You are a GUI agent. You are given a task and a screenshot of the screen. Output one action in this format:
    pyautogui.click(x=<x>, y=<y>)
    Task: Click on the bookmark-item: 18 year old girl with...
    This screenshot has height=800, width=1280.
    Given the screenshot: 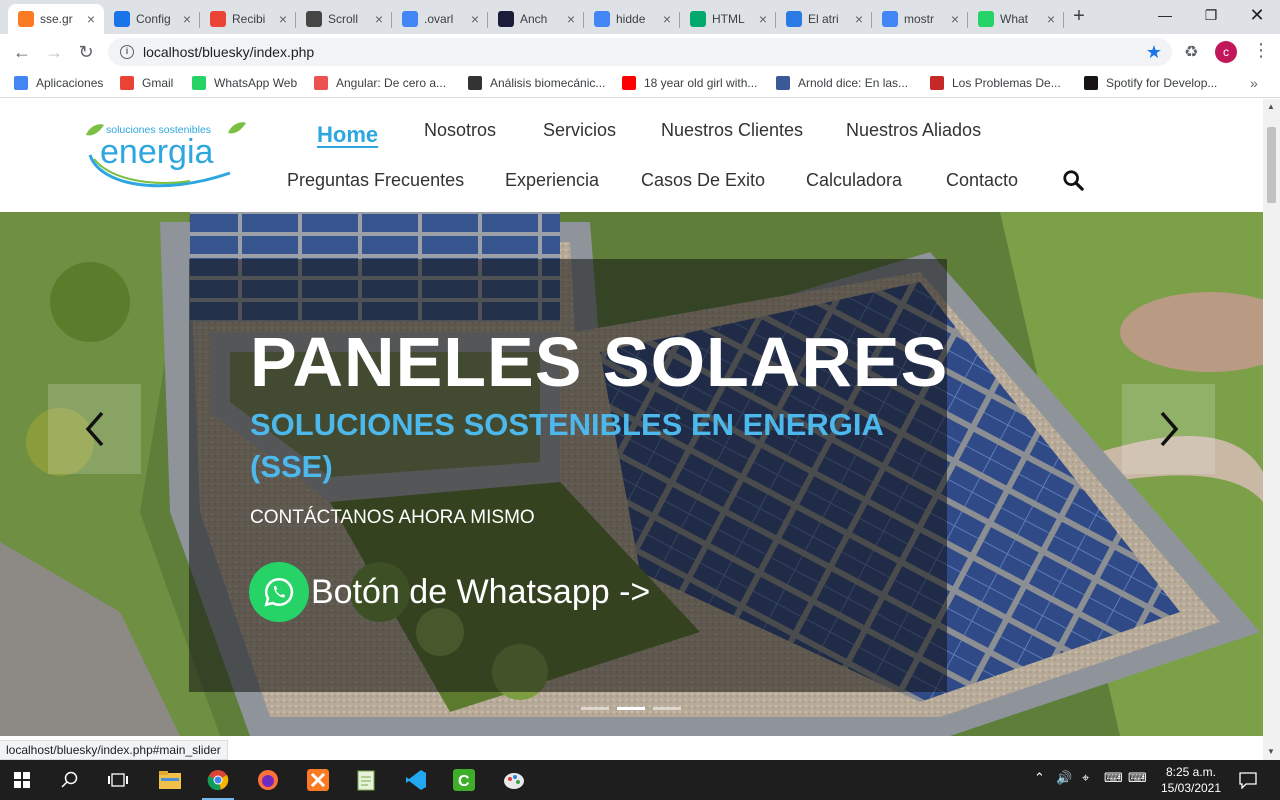 What is the action you would take?
    pyautogui.click(x=689, y=83)
    